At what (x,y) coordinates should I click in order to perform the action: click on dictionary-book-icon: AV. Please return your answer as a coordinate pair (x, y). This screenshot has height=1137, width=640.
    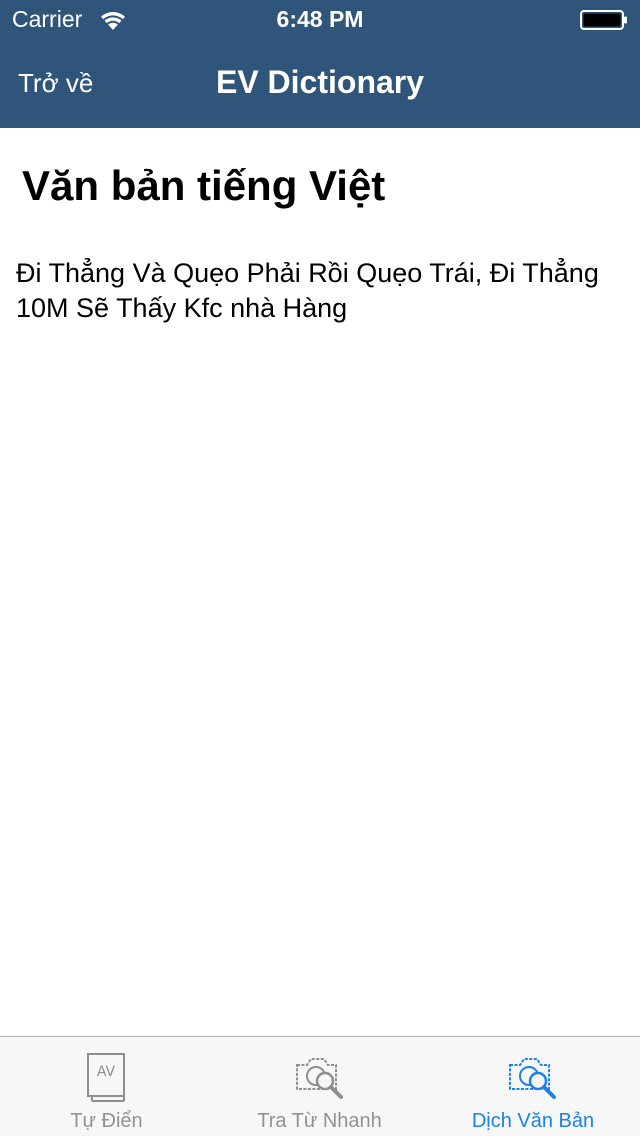
    Looking at the image, I should click on (105, 1077).